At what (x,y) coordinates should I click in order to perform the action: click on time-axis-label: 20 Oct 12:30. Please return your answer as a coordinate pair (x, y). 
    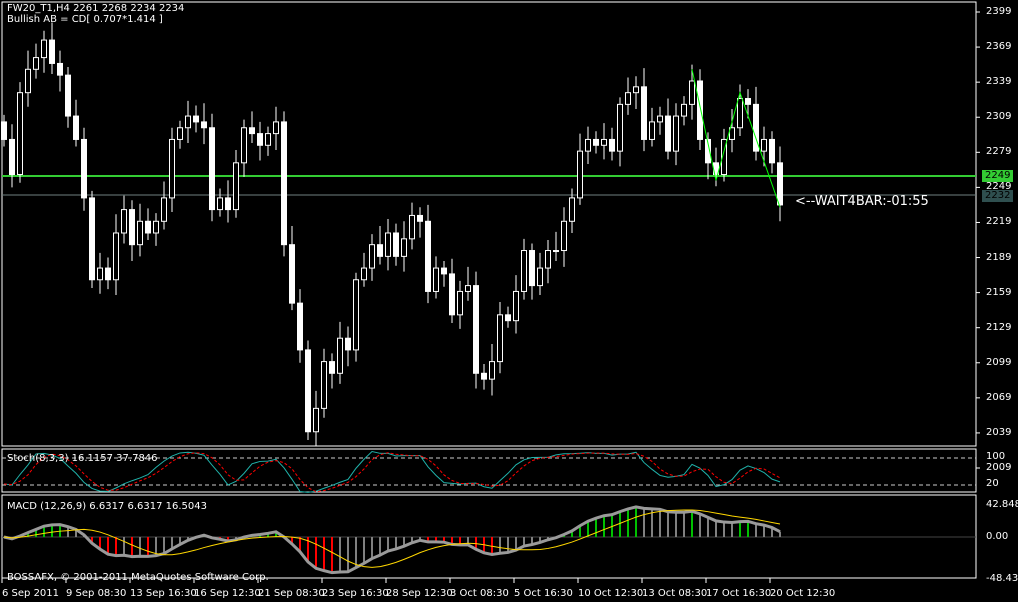
    Looking at the image, I should click on (803, 593).